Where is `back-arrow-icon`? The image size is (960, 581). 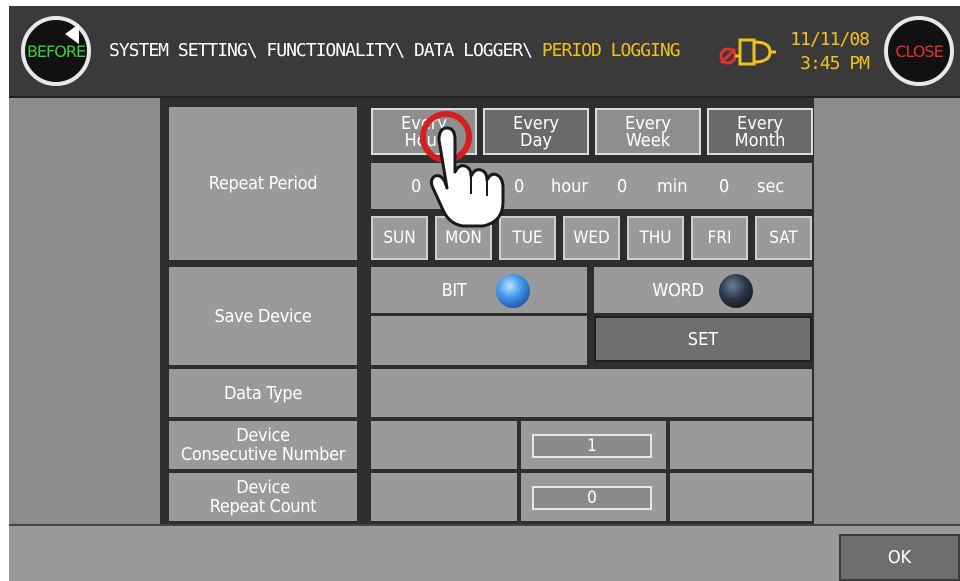 back-arrow-icon is located at coordinates (72, 34).